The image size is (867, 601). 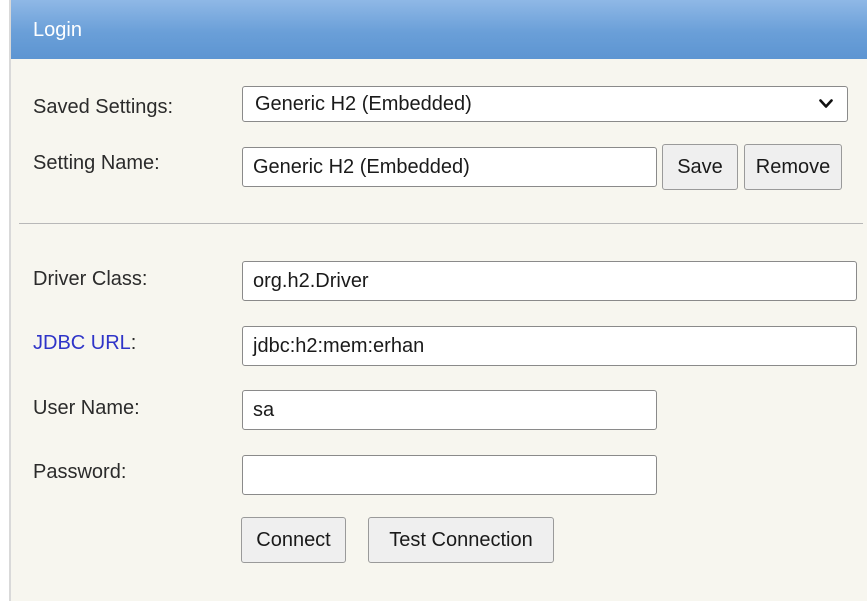 I want to click on save-button: Save, so click(x=700, y=167).